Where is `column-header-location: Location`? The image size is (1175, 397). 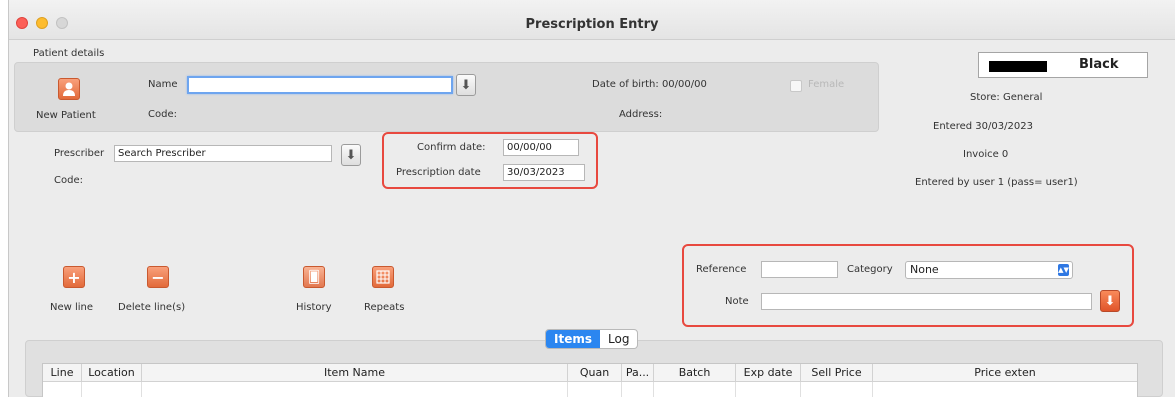
column-header-location: Location is located at coordinates (112, 373).